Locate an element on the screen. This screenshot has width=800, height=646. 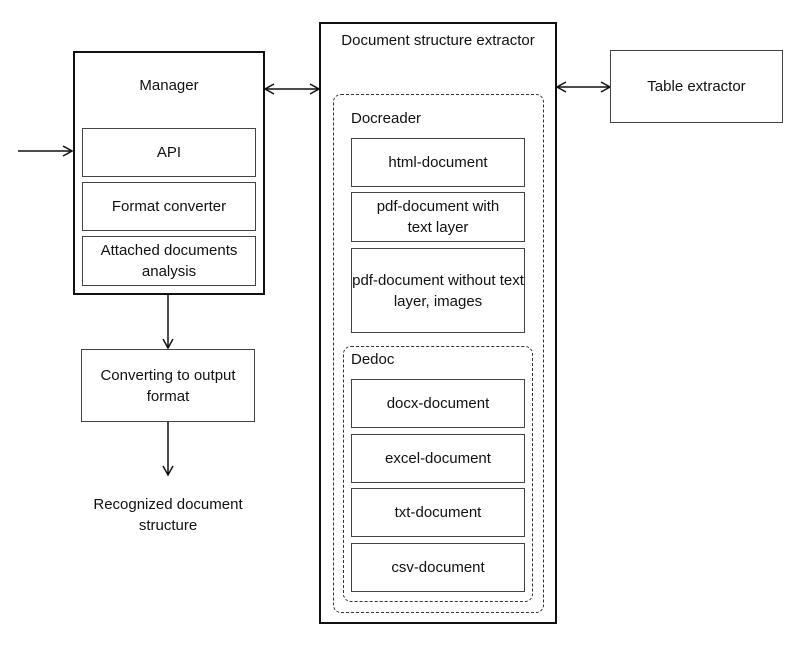
output-converter-box: Converting to output format is located at coordinates (168, 385).